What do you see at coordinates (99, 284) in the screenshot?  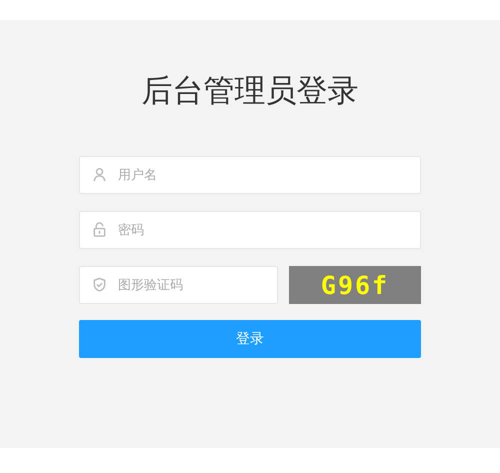 I see `shield-icon` at bounding box center [99, 284].